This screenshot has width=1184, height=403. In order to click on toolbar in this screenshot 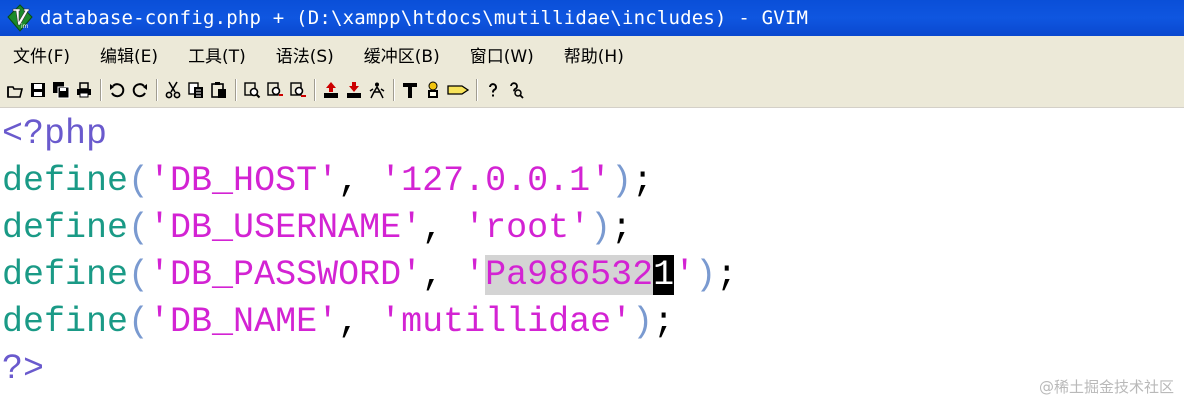, I will do `click(592, 90)`.